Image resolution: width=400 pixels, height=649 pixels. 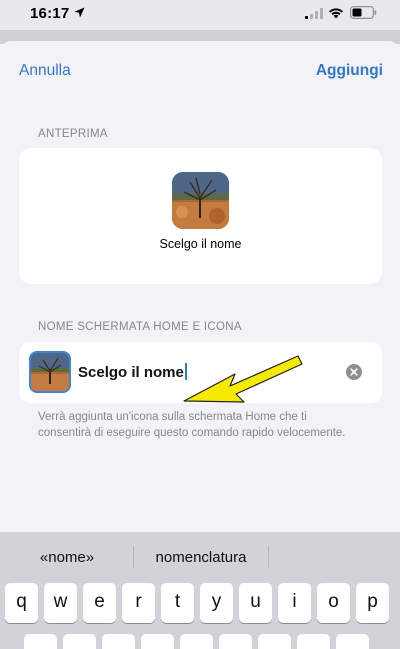 I want to click on key-o: o, so click(x=333, y=603).